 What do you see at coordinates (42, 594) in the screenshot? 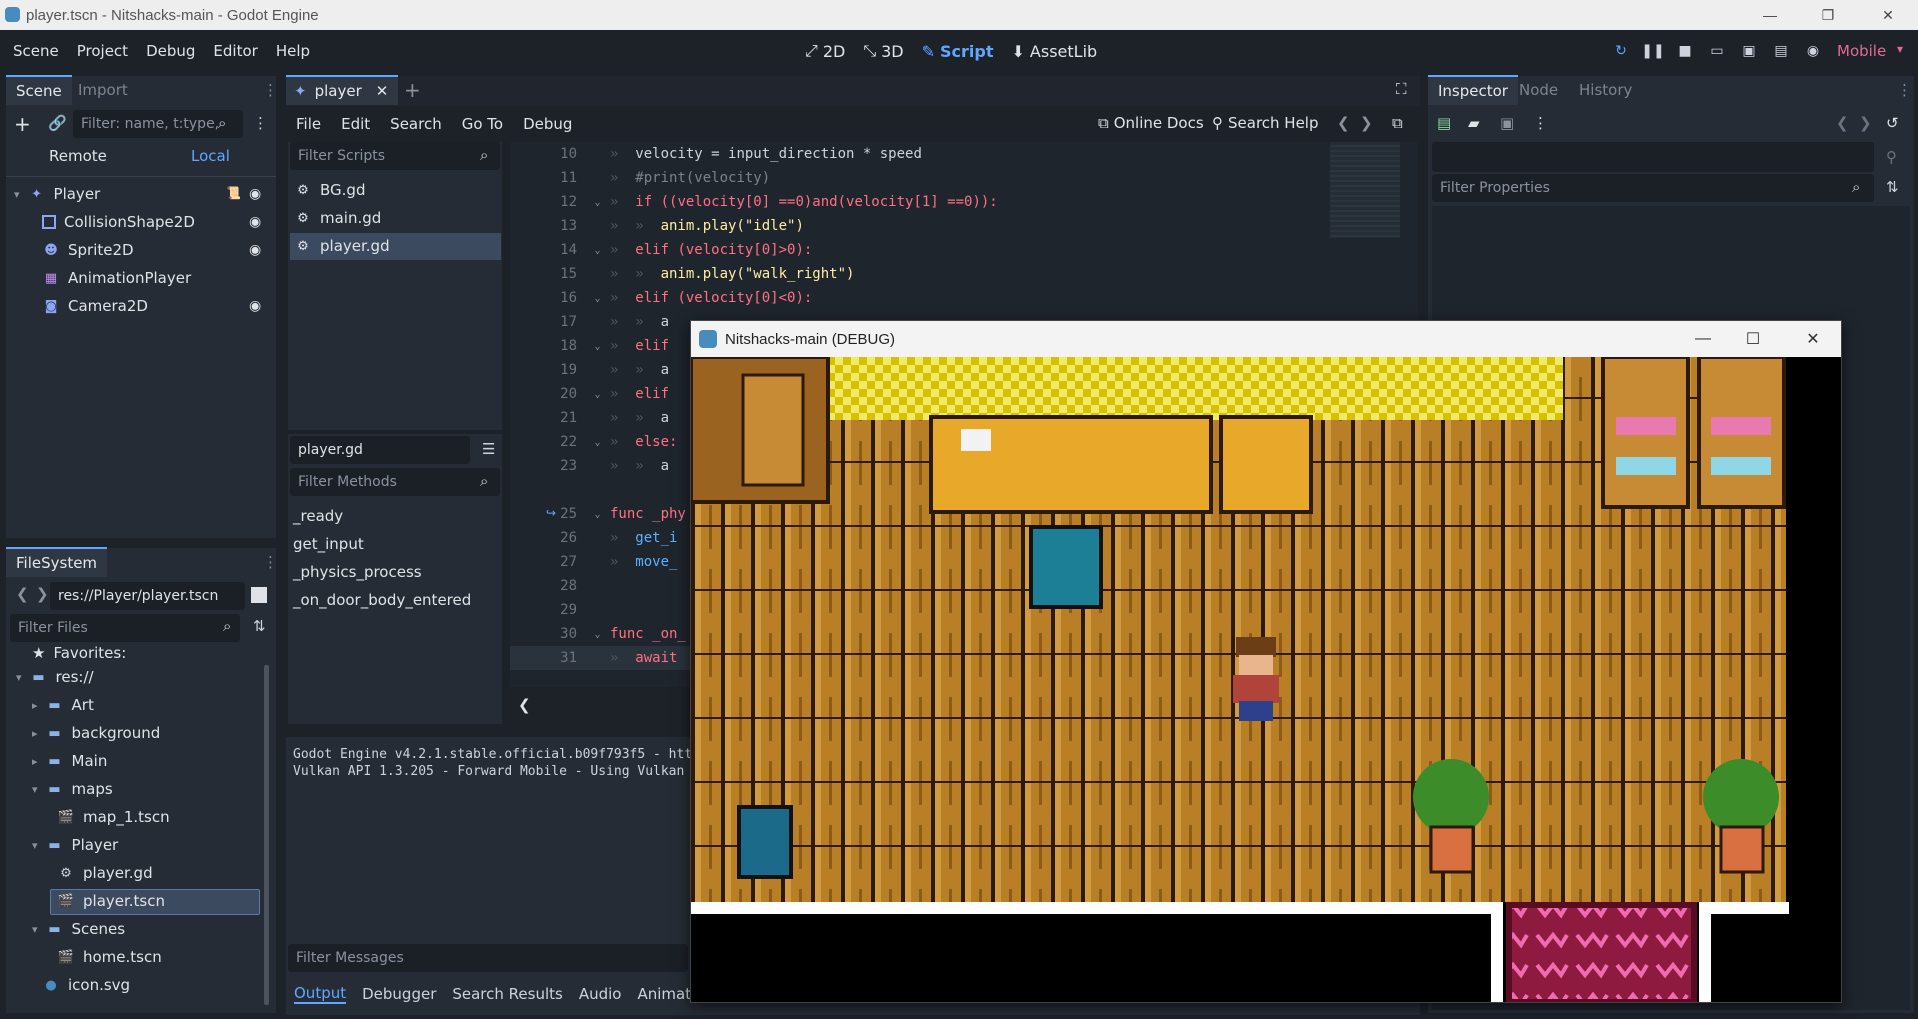
I see `forward-icon: ❯` at bounding box center [42, 594].